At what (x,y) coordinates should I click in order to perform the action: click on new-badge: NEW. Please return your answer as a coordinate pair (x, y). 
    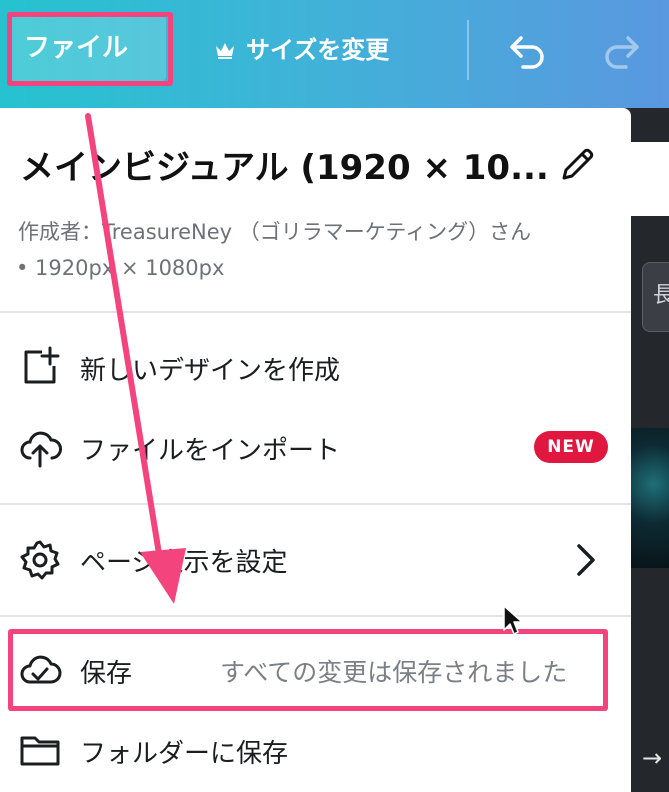
    Looking at the image, I should click on (571, 447).